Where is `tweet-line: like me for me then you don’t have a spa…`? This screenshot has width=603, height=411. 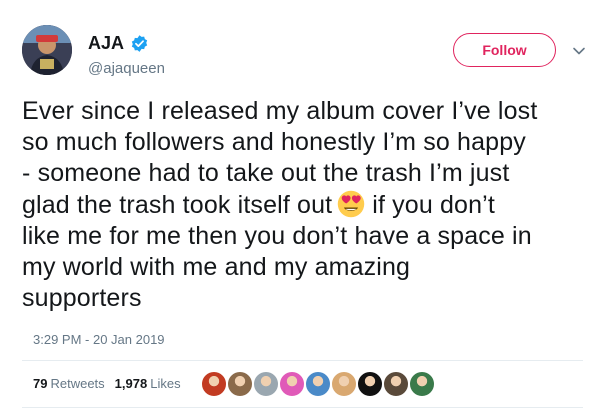 tweet-line: like me for me then you don’t have a spa… is located at coordinates (277, 236).